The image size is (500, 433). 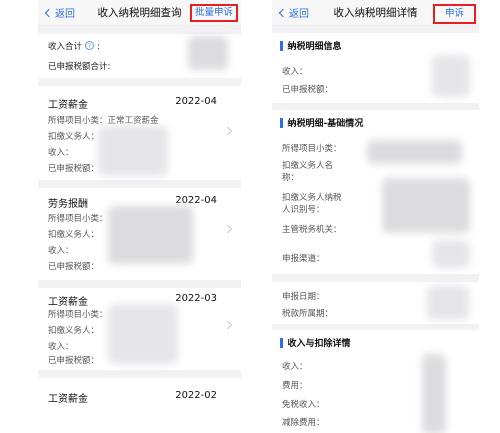 I want to click on section-heading-text: 纳税明细信息, so click(x=314, y=47).